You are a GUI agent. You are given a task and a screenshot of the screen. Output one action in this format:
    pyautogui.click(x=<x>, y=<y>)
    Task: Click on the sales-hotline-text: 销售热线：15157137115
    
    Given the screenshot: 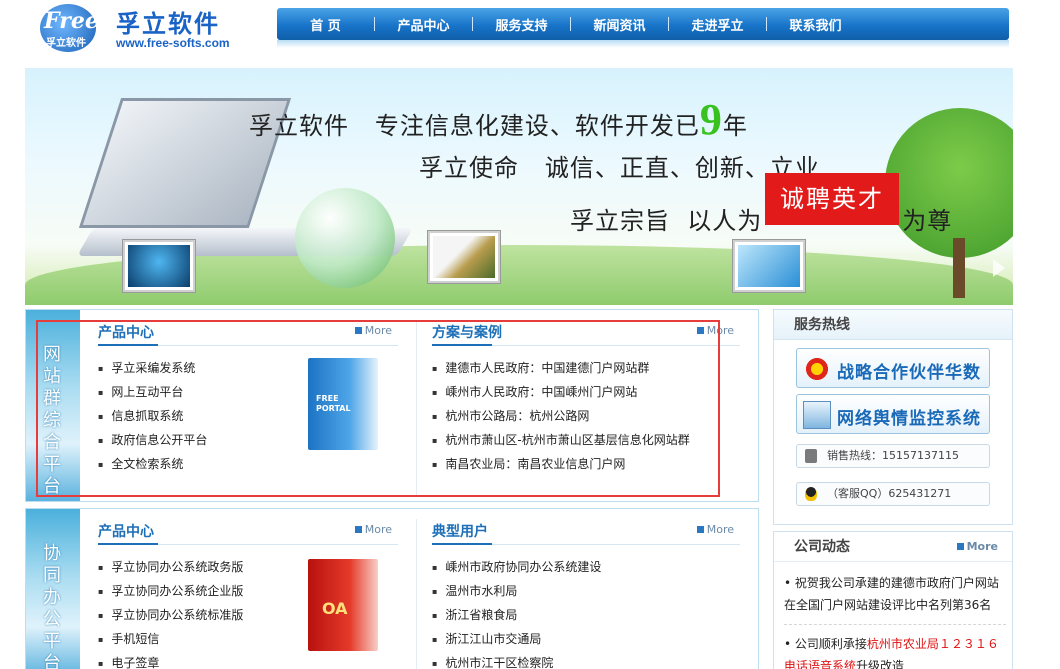 What is the action you would take?
    pyautogui.click(x=893, y=455)
    